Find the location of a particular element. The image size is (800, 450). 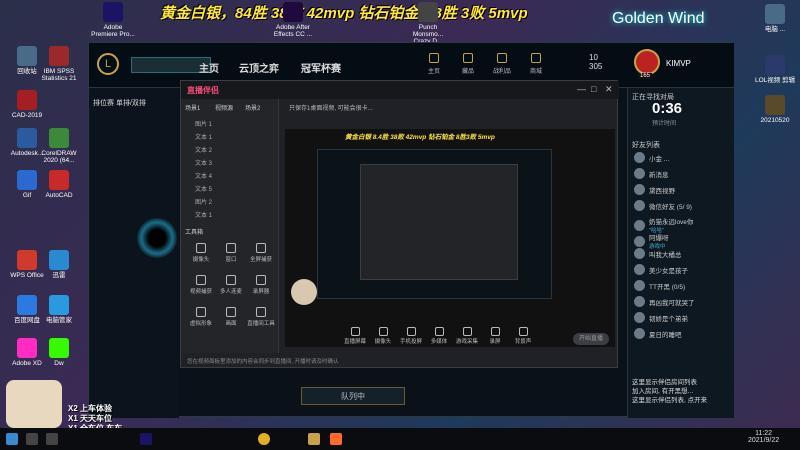

friend-item: 夏日的睡吧 is located at coordinates (684, 333).